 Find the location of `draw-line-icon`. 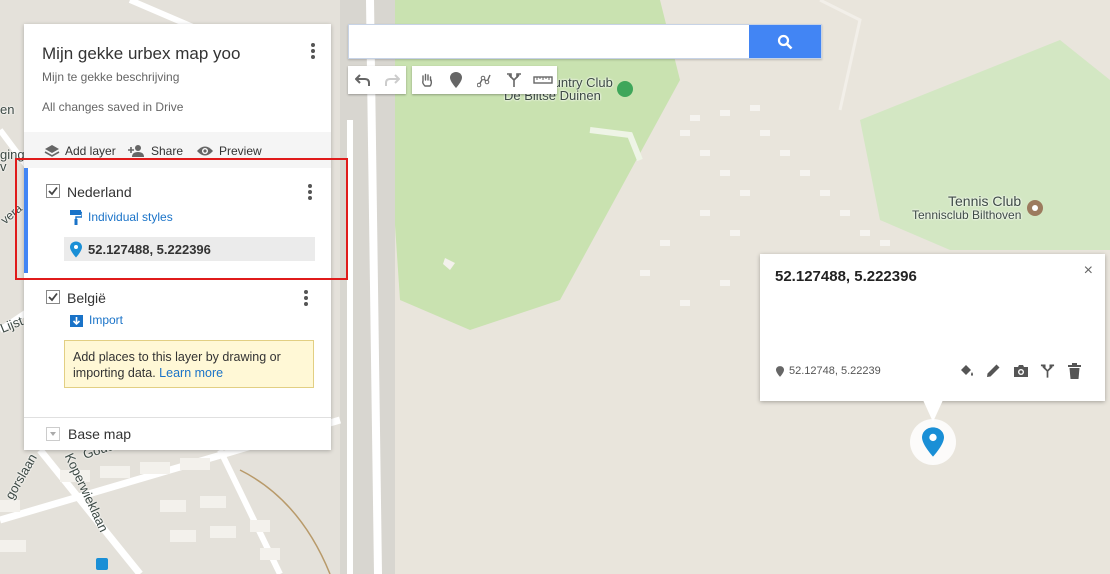

draw-line-icon is located at coordinates (483, 81).